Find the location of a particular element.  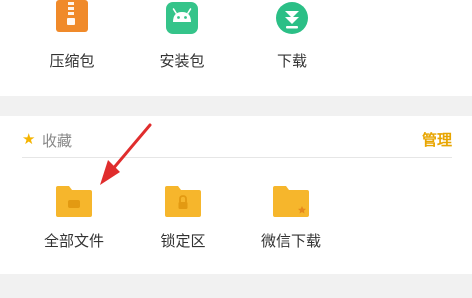

favorites-divider is located at coordinates (237, 157).